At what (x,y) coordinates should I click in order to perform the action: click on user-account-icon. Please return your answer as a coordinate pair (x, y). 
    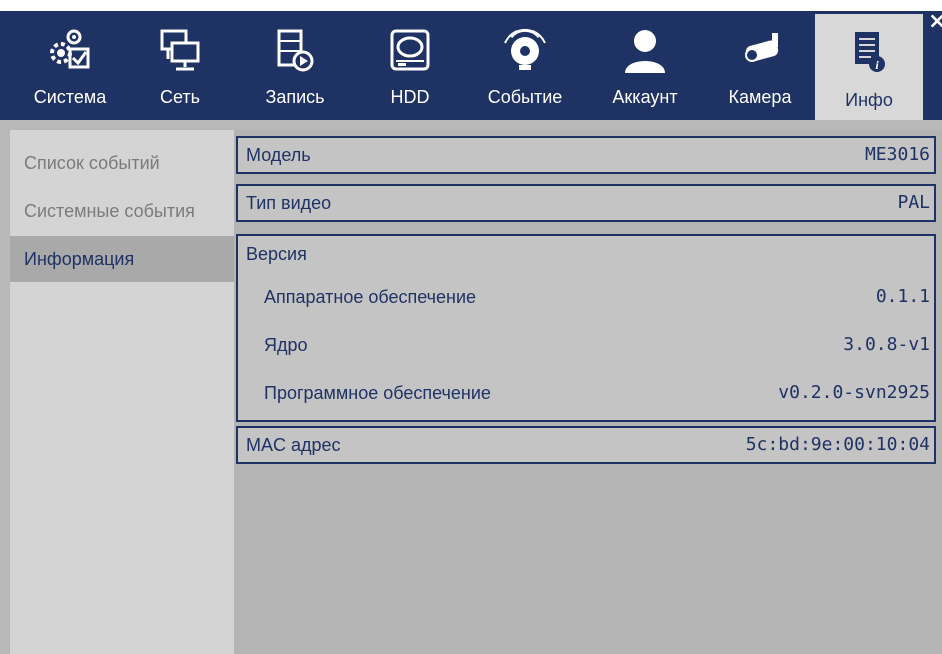
    Looking at the image, I should click on (645, 51).